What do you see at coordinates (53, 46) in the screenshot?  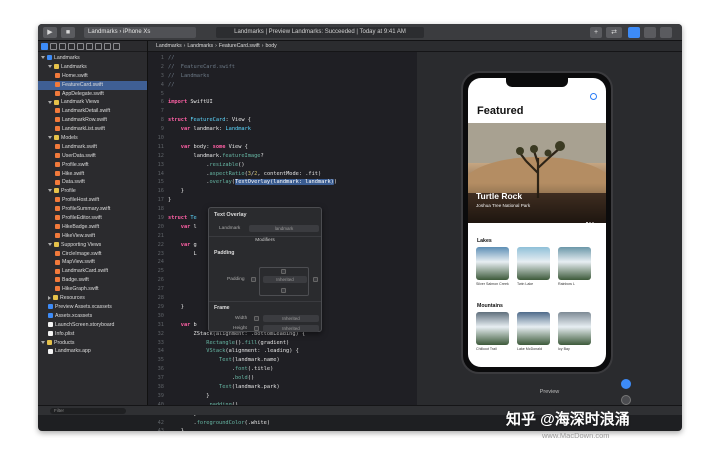 I see `source-control-icon` at bounding box center [53, 46].